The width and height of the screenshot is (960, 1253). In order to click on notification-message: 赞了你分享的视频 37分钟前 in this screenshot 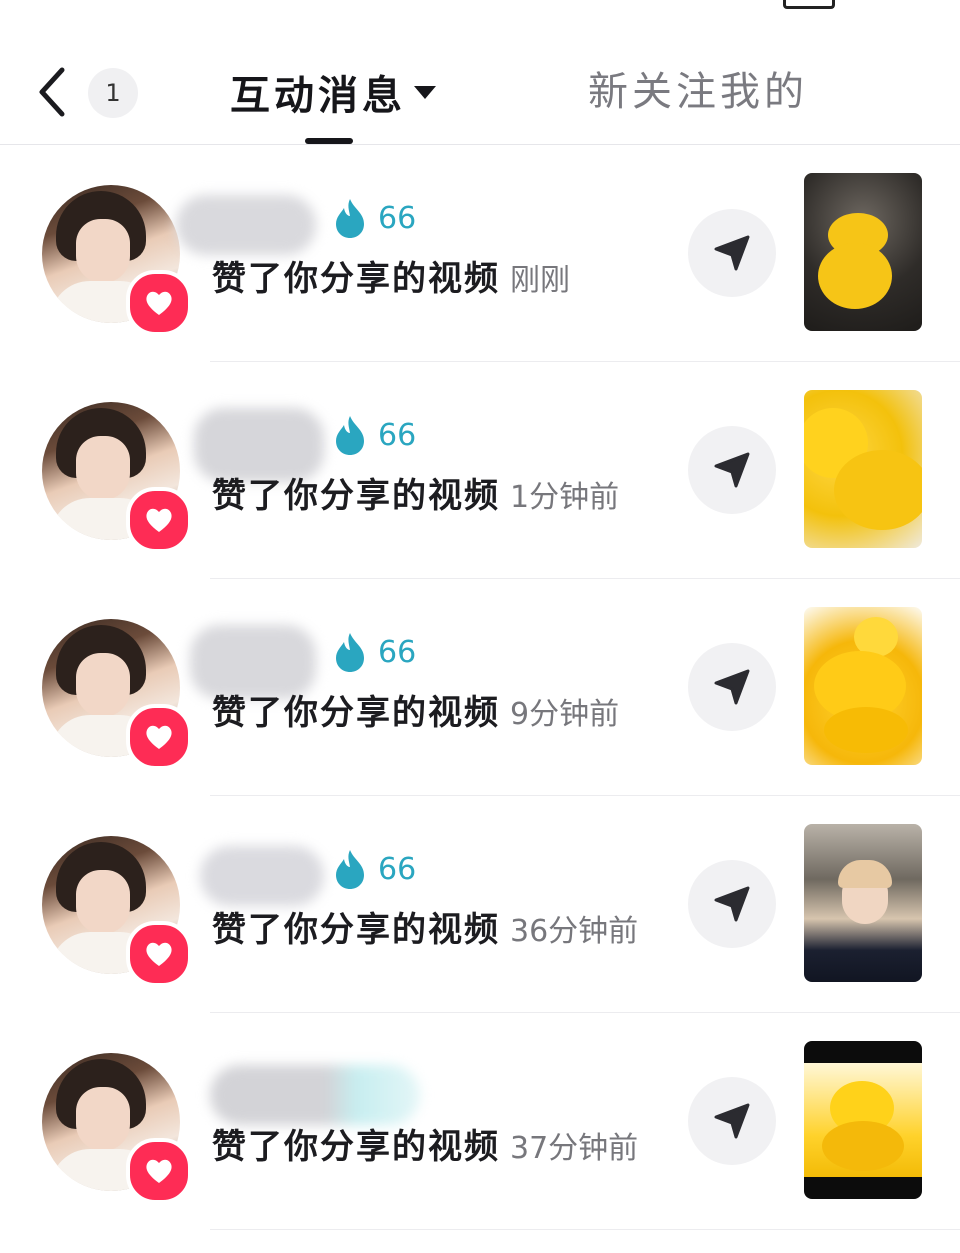, I will do `click(425, 1148)`.